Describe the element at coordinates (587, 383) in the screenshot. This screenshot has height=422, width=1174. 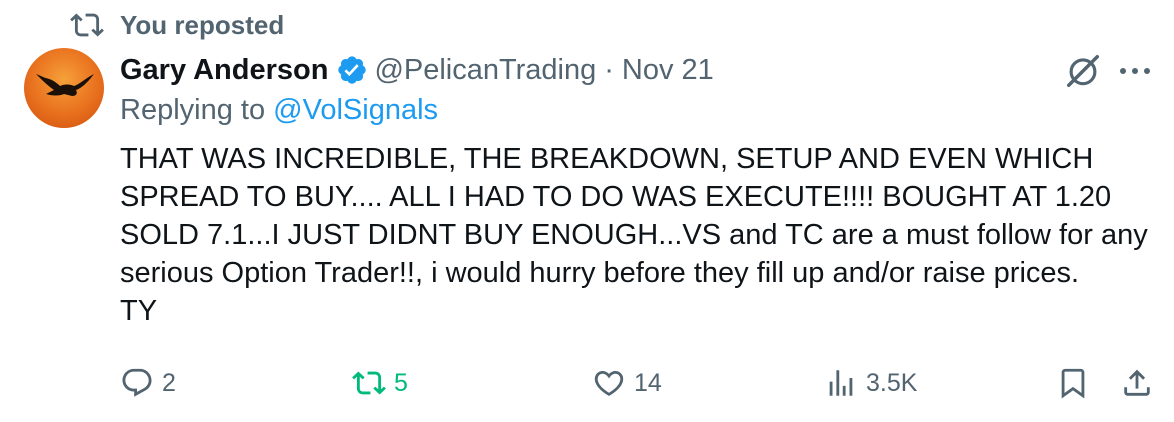
I see `action-bar: 2 5 14 3.5K` at that location.